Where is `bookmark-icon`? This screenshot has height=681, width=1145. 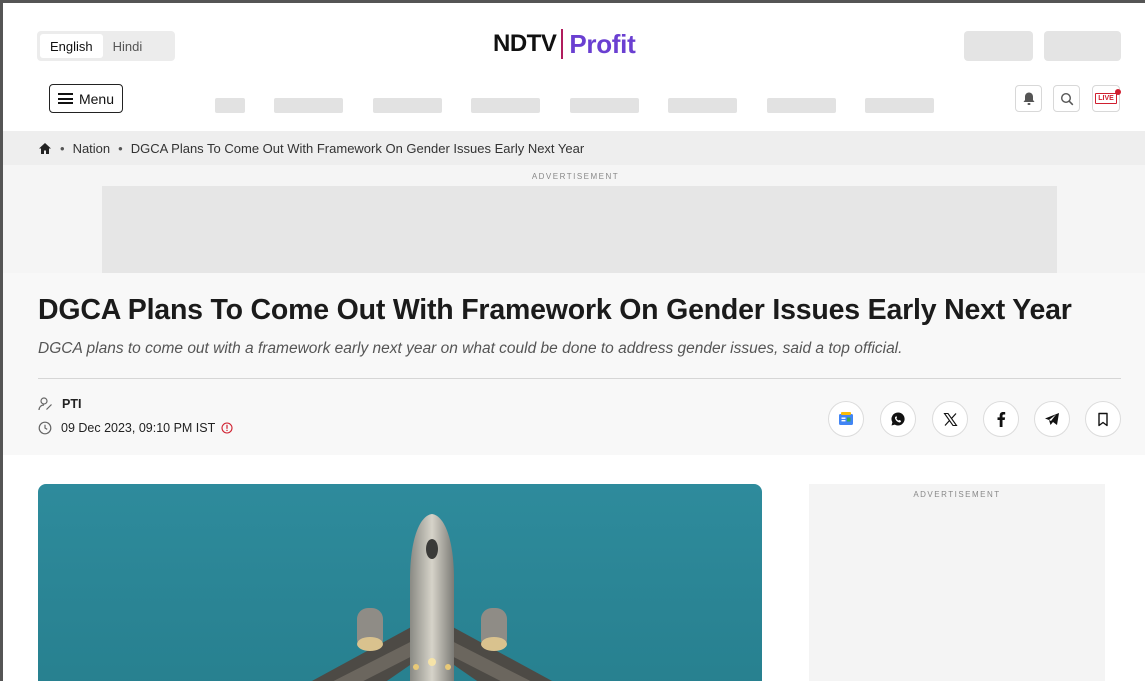
bookmark-icon is located at coordinates (1103, 419).